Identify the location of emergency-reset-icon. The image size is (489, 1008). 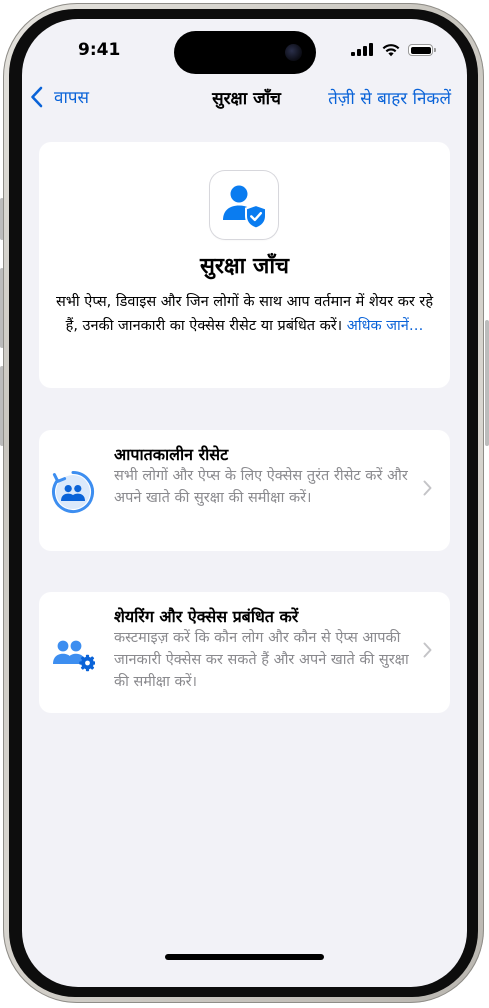
(73, 492).